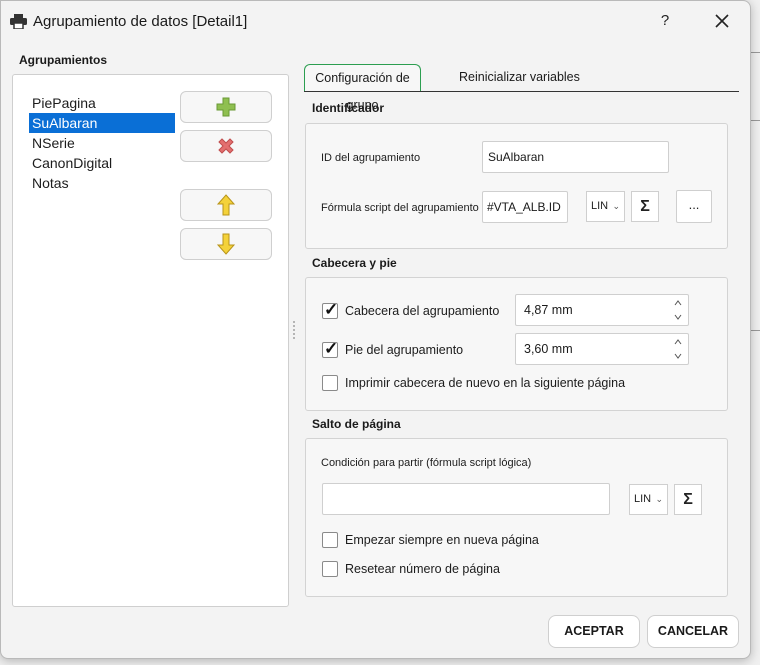 The width and height of the screenshot is (760, 665). What do you see at coordinates (442, 540) in the screenshot?
I see `new-page-label: Empezar siempre en nueva página` at bounding box center [442, 540].